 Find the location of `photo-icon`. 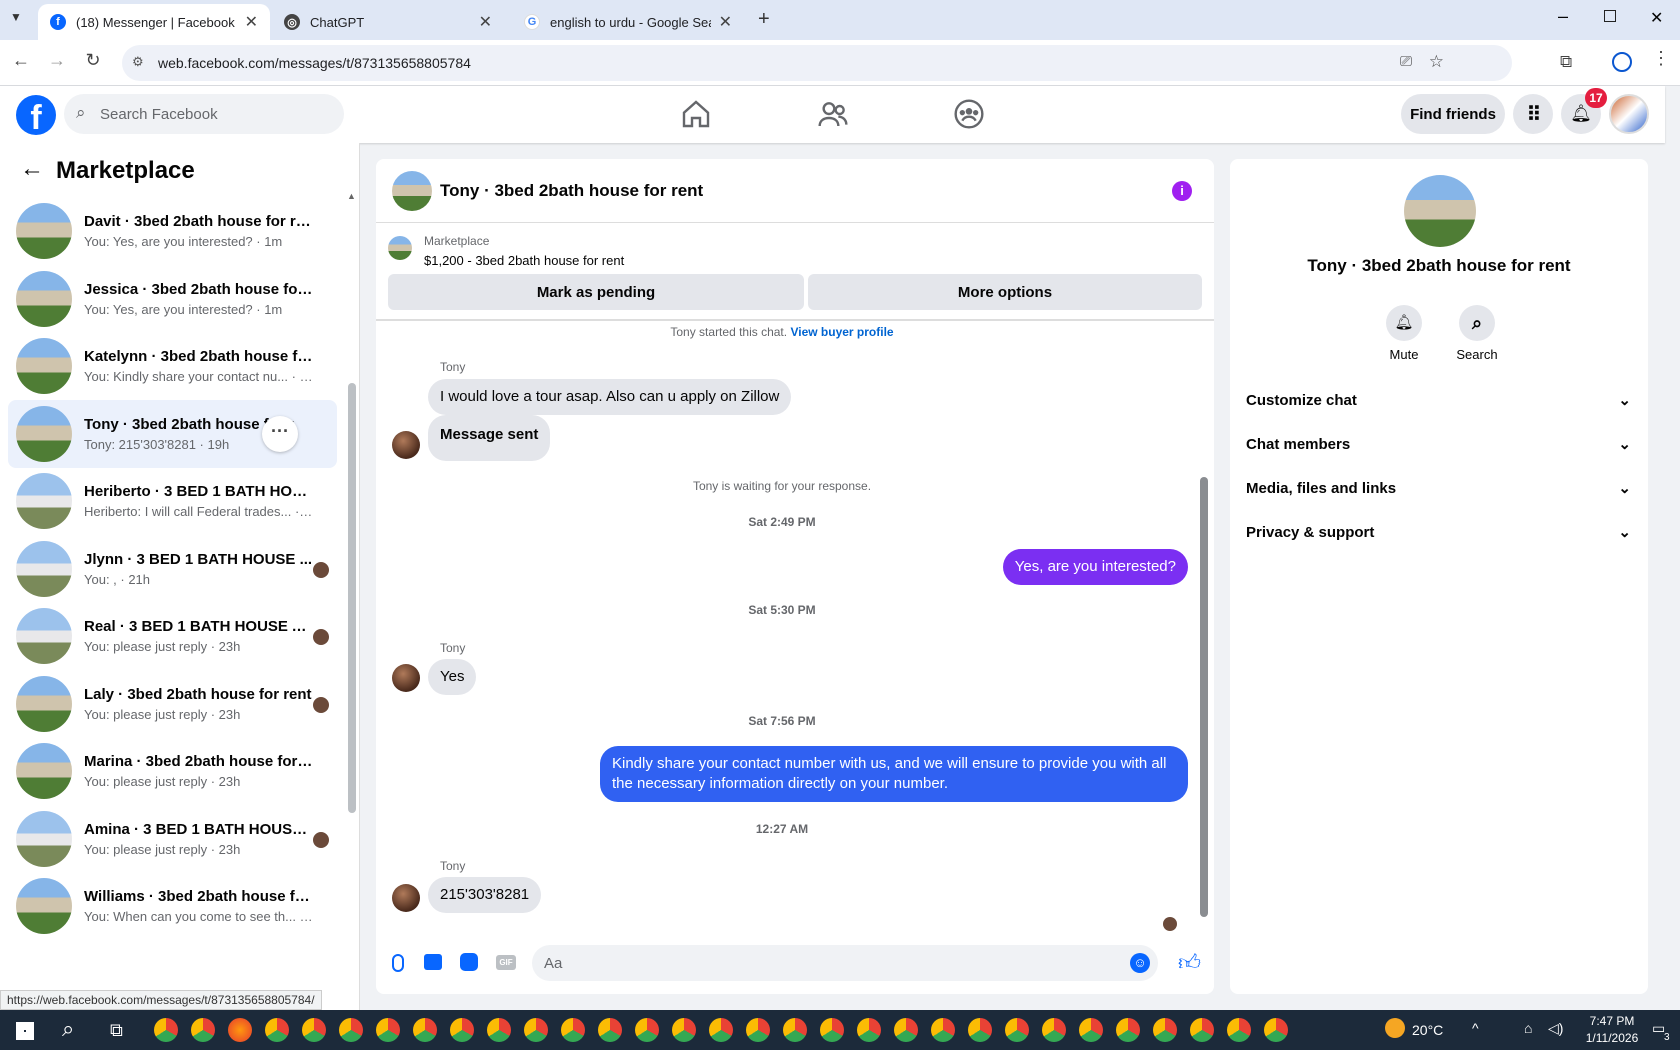

photo-icon is located at coordinates (433, 962).